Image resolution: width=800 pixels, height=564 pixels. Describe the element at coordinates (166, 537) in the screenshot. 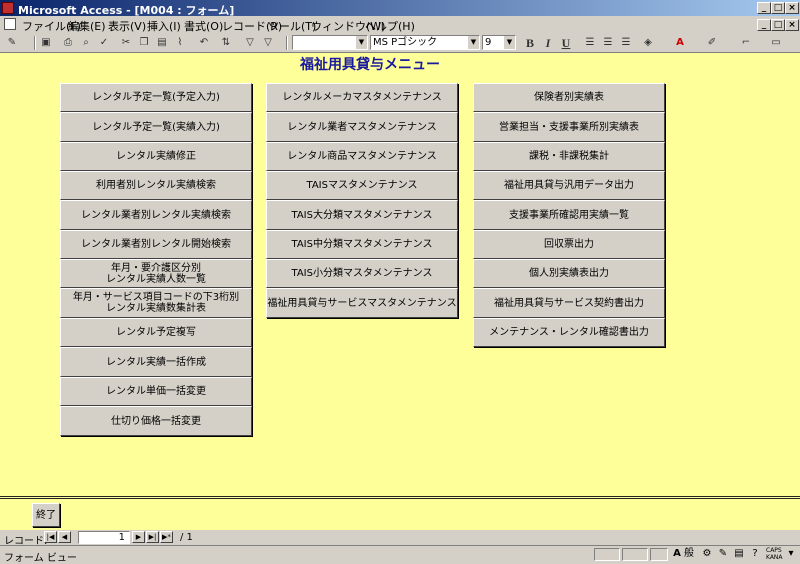

I see `new-record-button: ▶*` at that location.